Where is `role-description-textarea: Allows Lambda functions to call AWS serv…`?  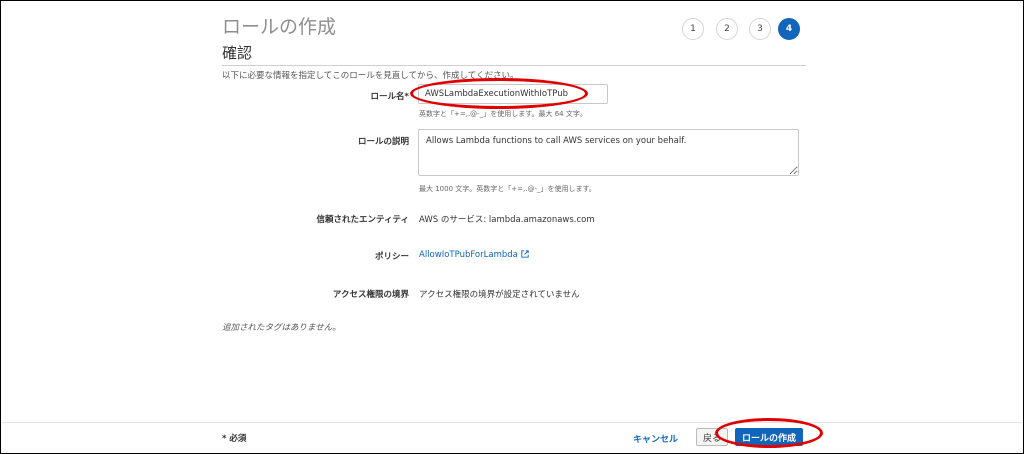 role-description-textarea: Allows Lambda functions to call AWS serv… is located at coordinates (608, 152).